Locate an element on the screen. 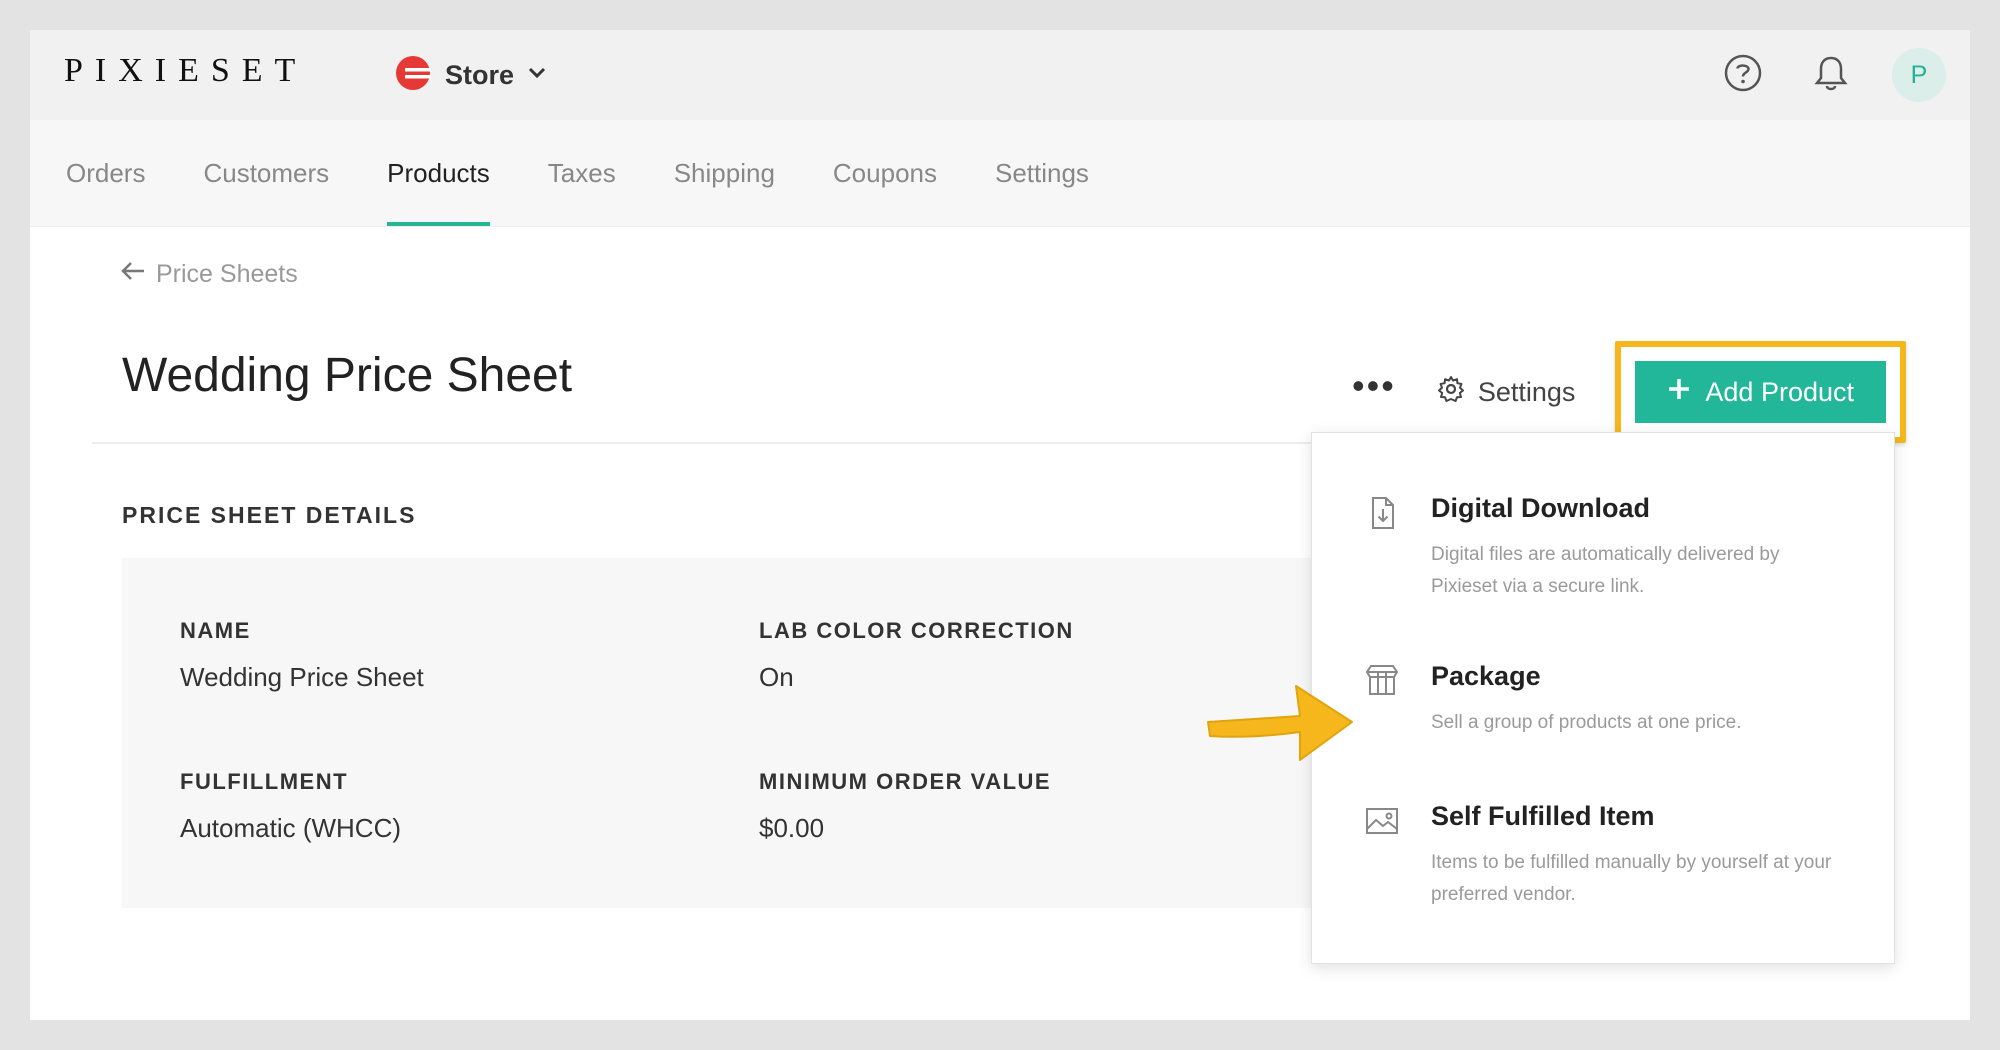 The width and height of the screenshot is (2000, 1050). avatar: P is located at coordinates (1919, 75).